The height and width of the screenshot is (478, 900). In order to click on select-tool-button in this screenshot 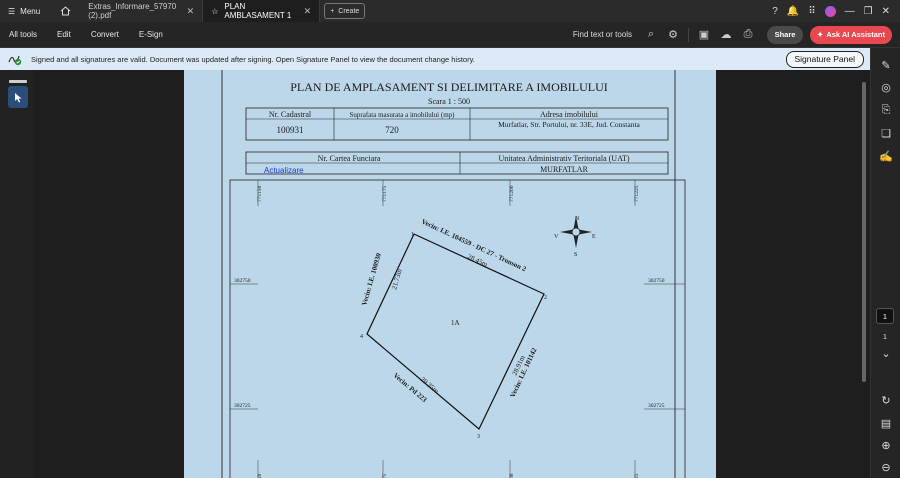, I will do `click(18, 97)`.